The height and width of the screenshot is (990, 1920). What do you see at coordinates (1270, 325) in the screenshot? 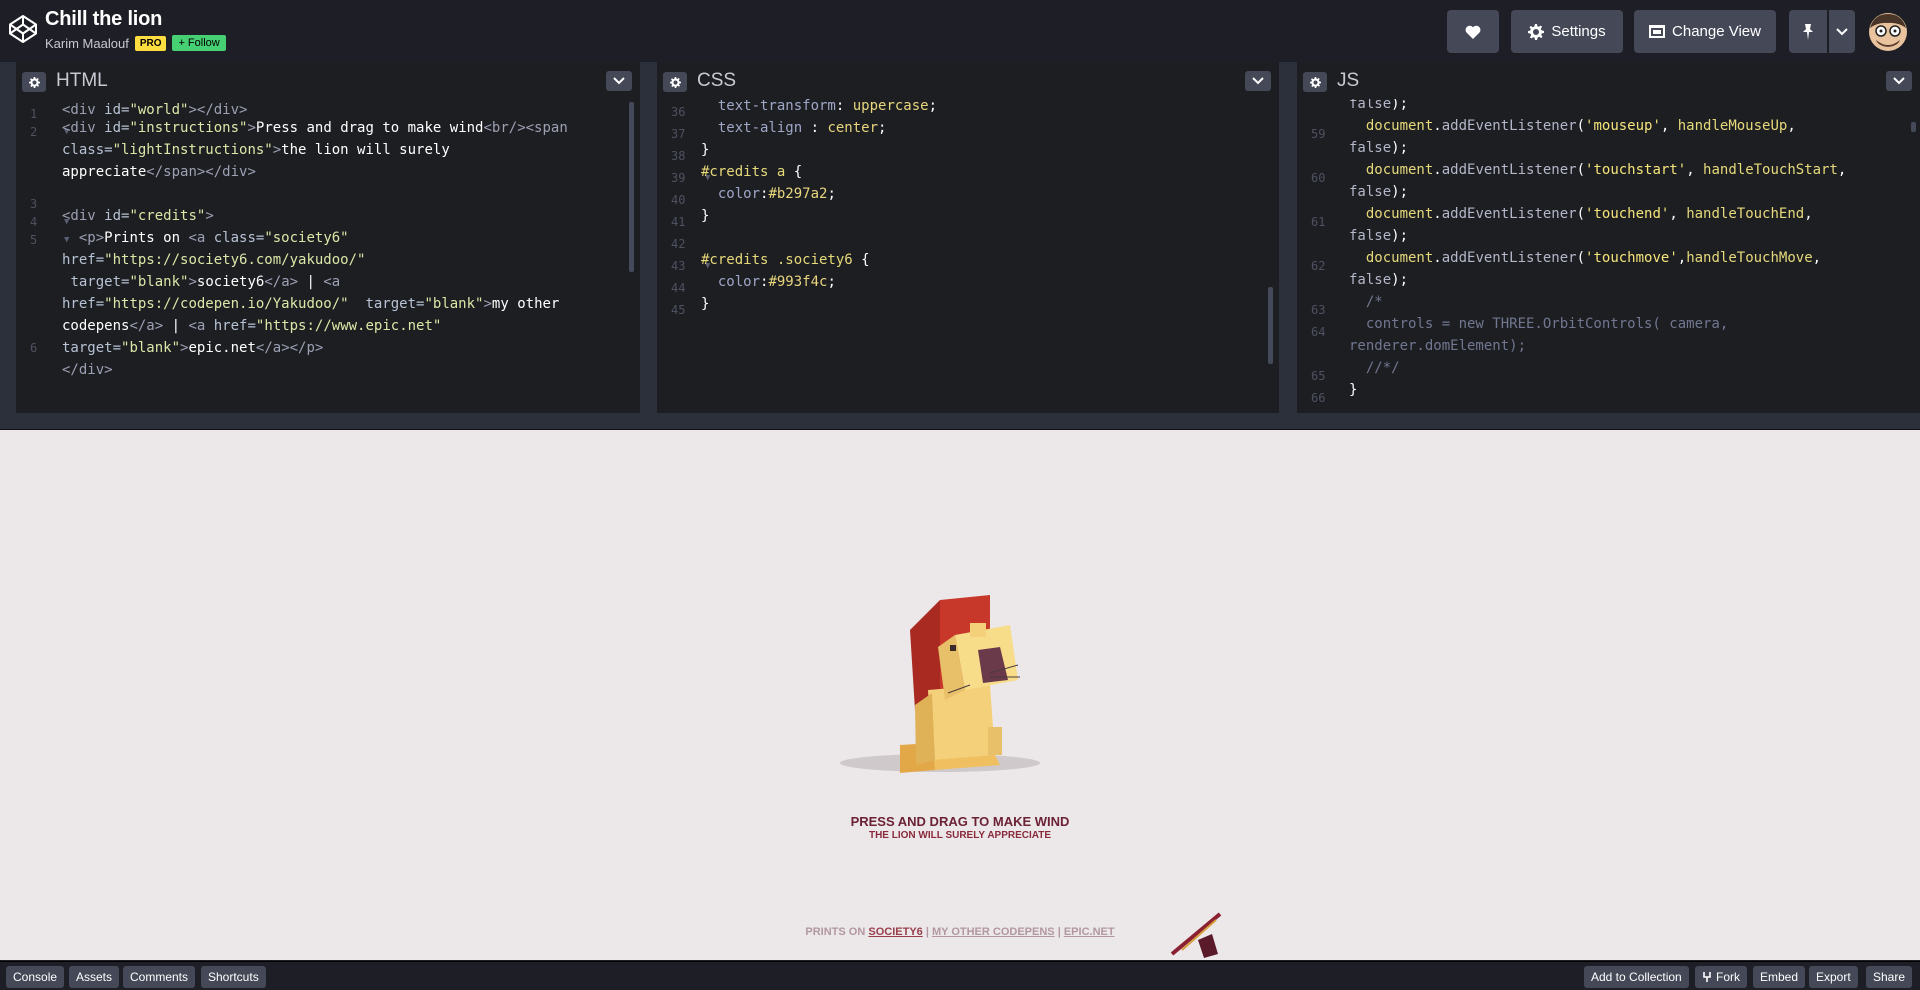
I see `css-editor-scrollbar` at bounding box center [1270, 325].